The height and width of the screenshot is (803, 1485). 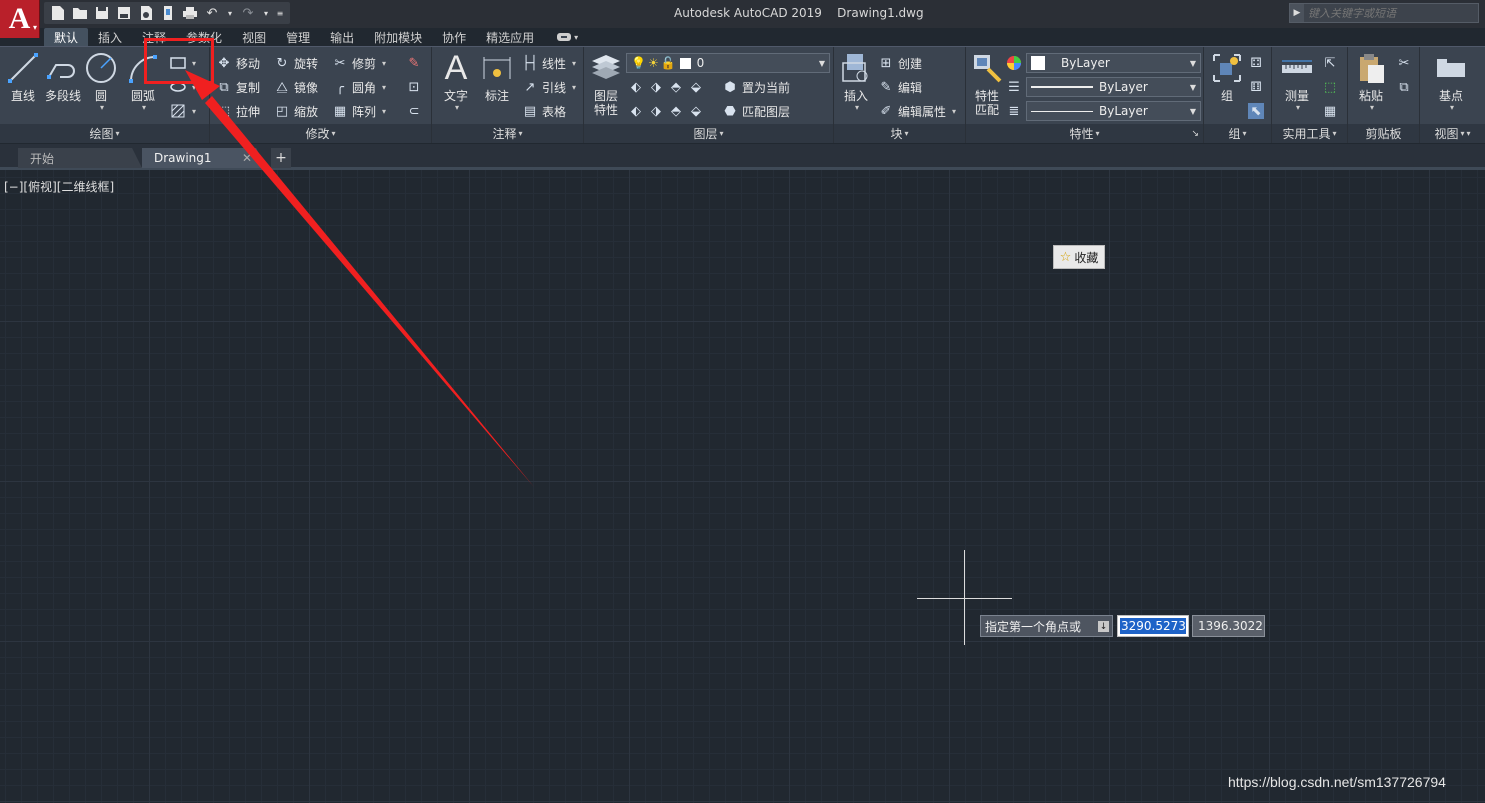 I want to click on array-button: ▦ 阵列 ▾, so click(x=359, y=111).